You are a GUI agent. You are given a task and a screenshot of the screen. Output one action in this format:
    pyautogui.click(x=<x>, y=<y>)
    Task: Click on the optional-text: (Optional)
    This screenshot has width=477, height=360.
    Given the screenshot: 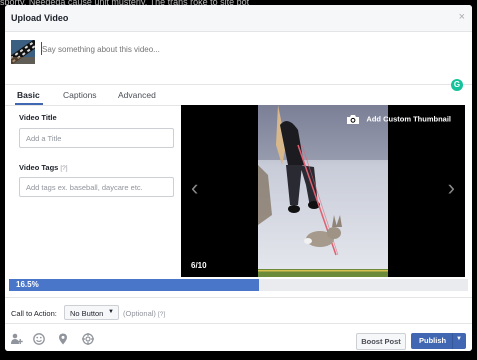 What is the action you would take?
    pyautogui.click(x=139, y=313)
    